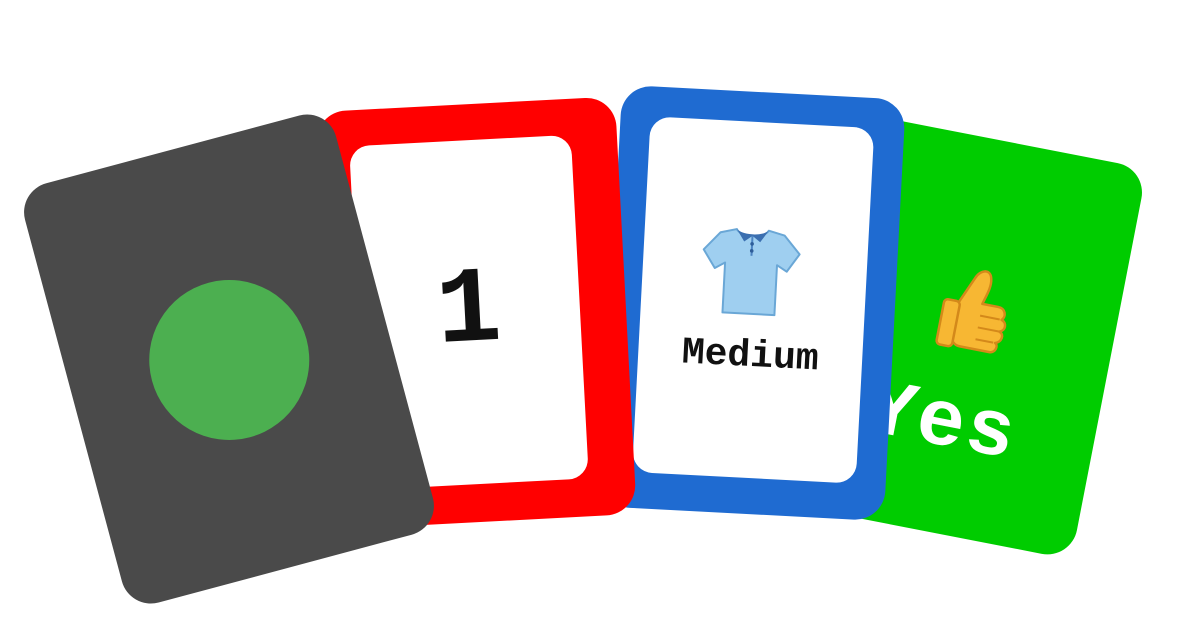 The height and width of the screenshot is (628, 1200). I want to click on shirt-icon, so click(751, 272).